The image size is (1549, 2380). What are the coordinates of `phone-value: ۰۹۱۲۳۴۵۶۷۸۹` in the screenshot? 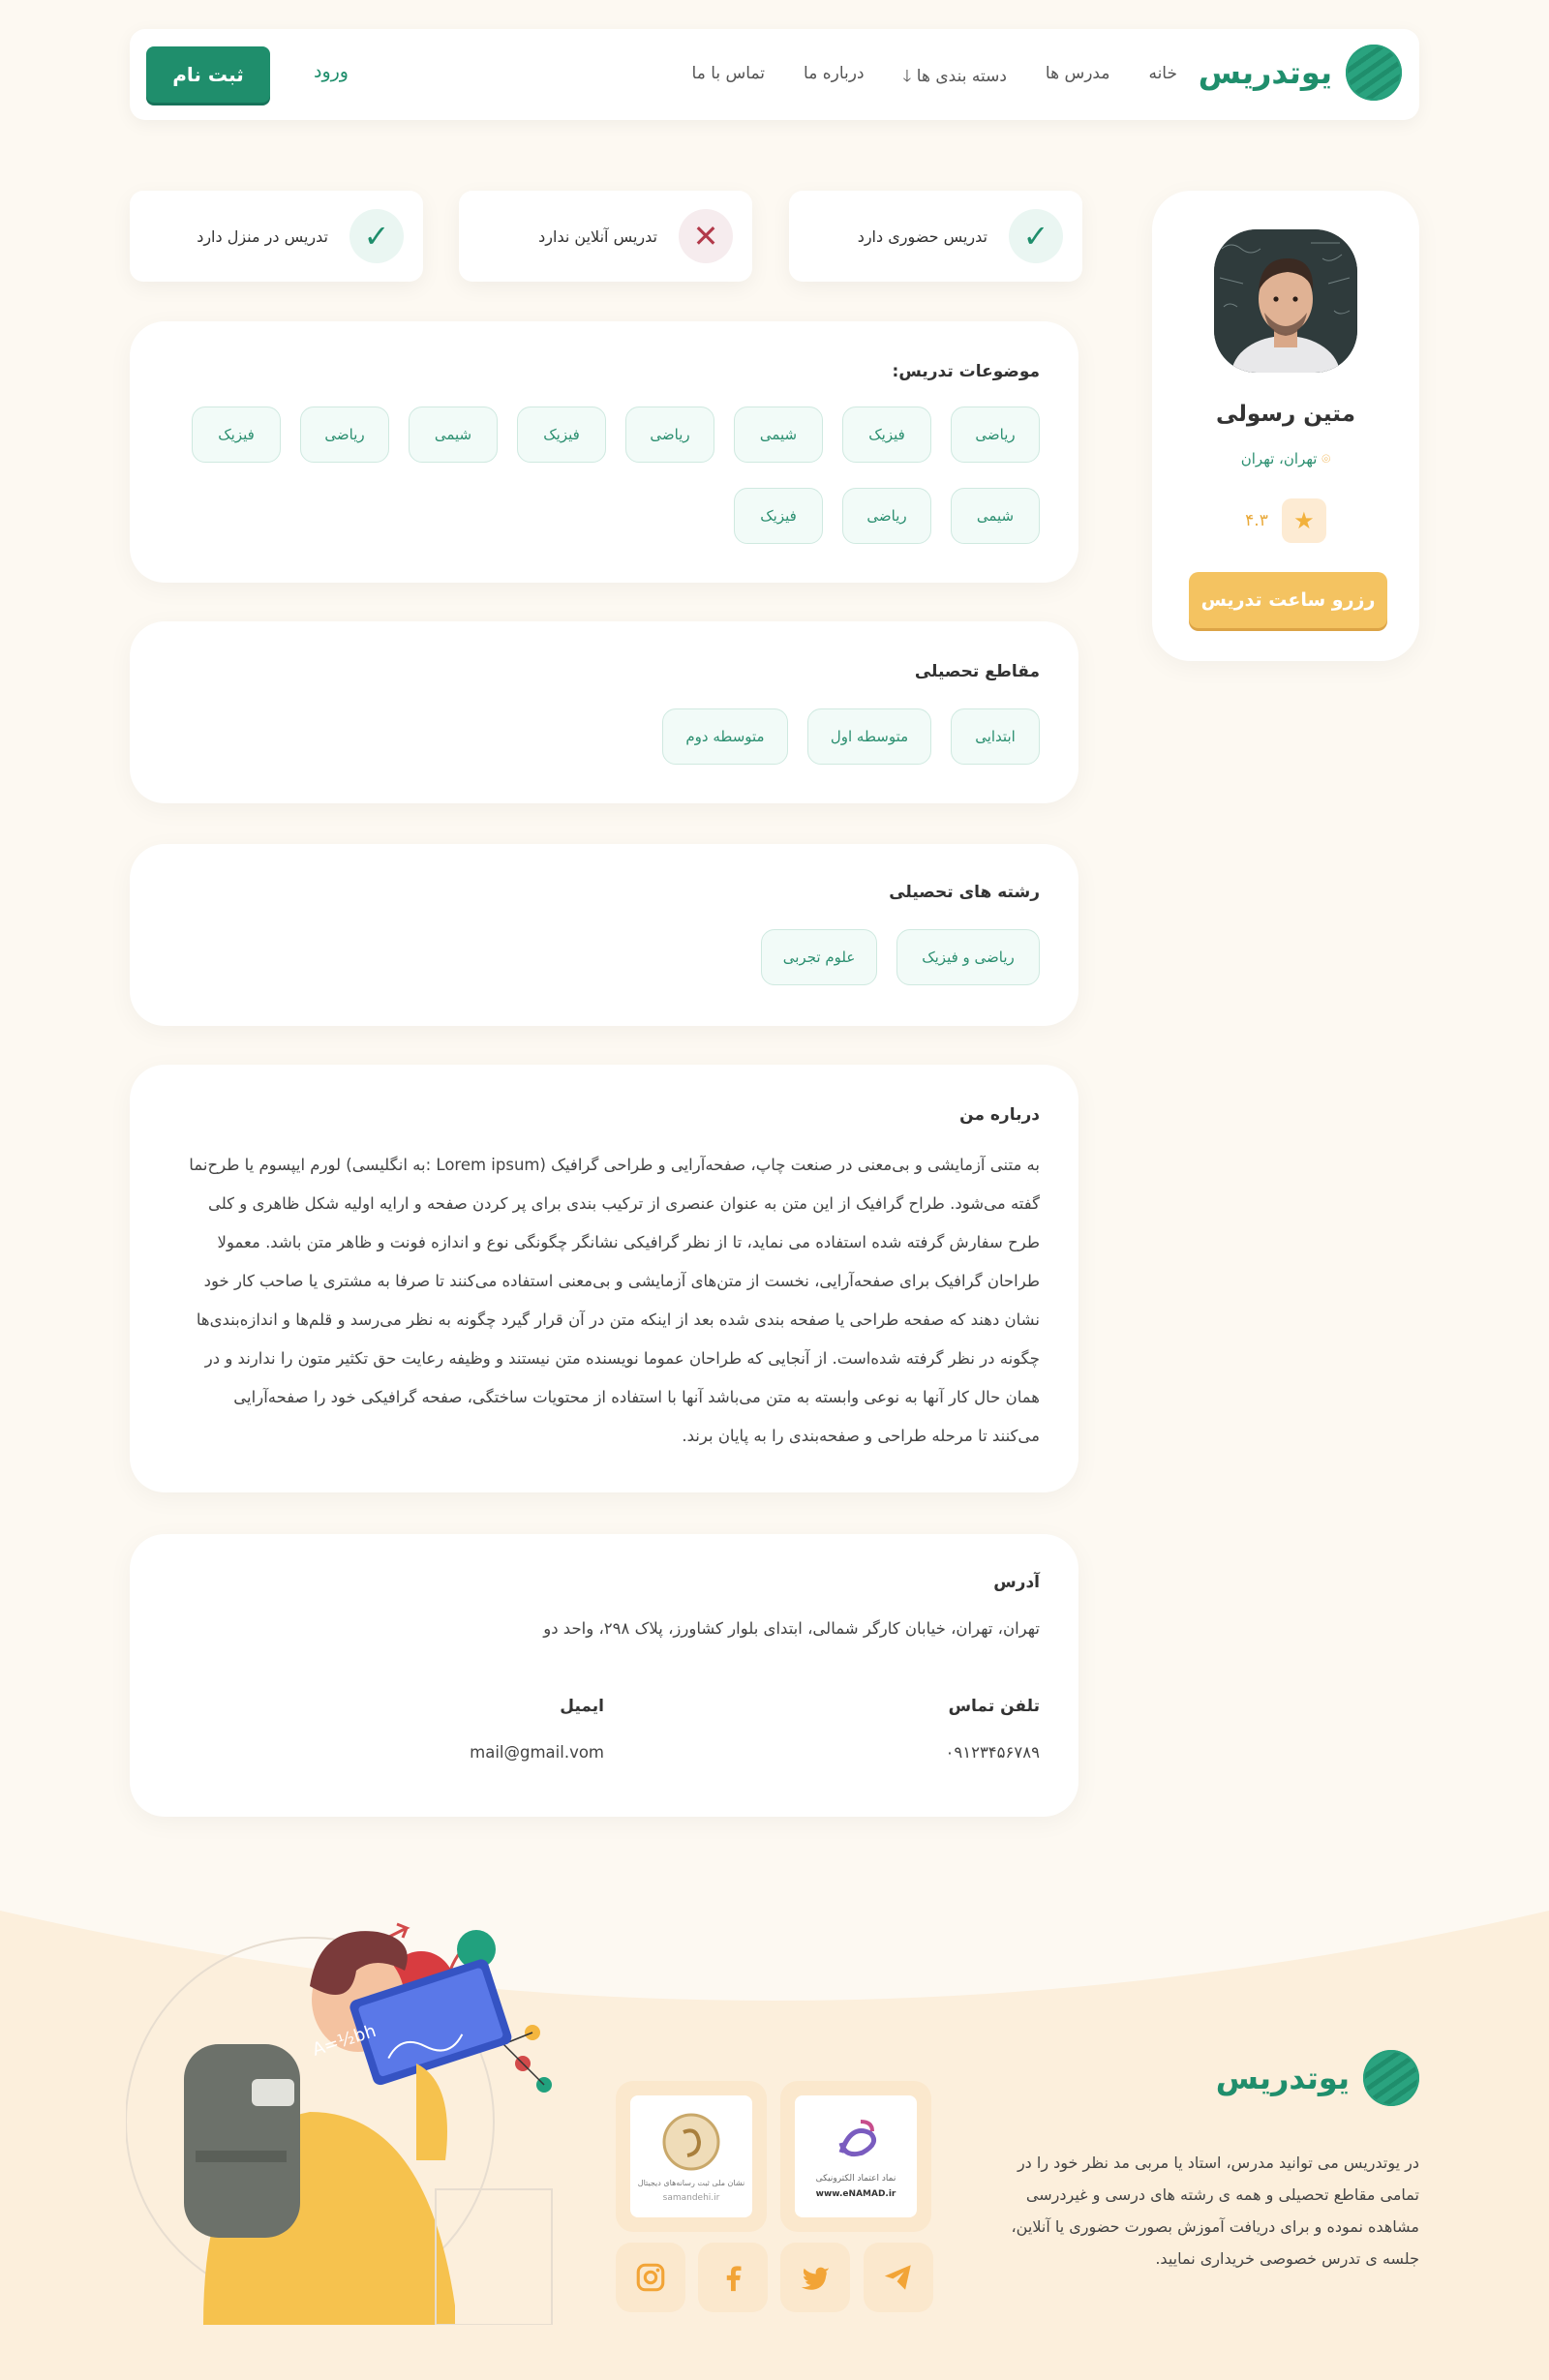 It's located at (993, 1753).